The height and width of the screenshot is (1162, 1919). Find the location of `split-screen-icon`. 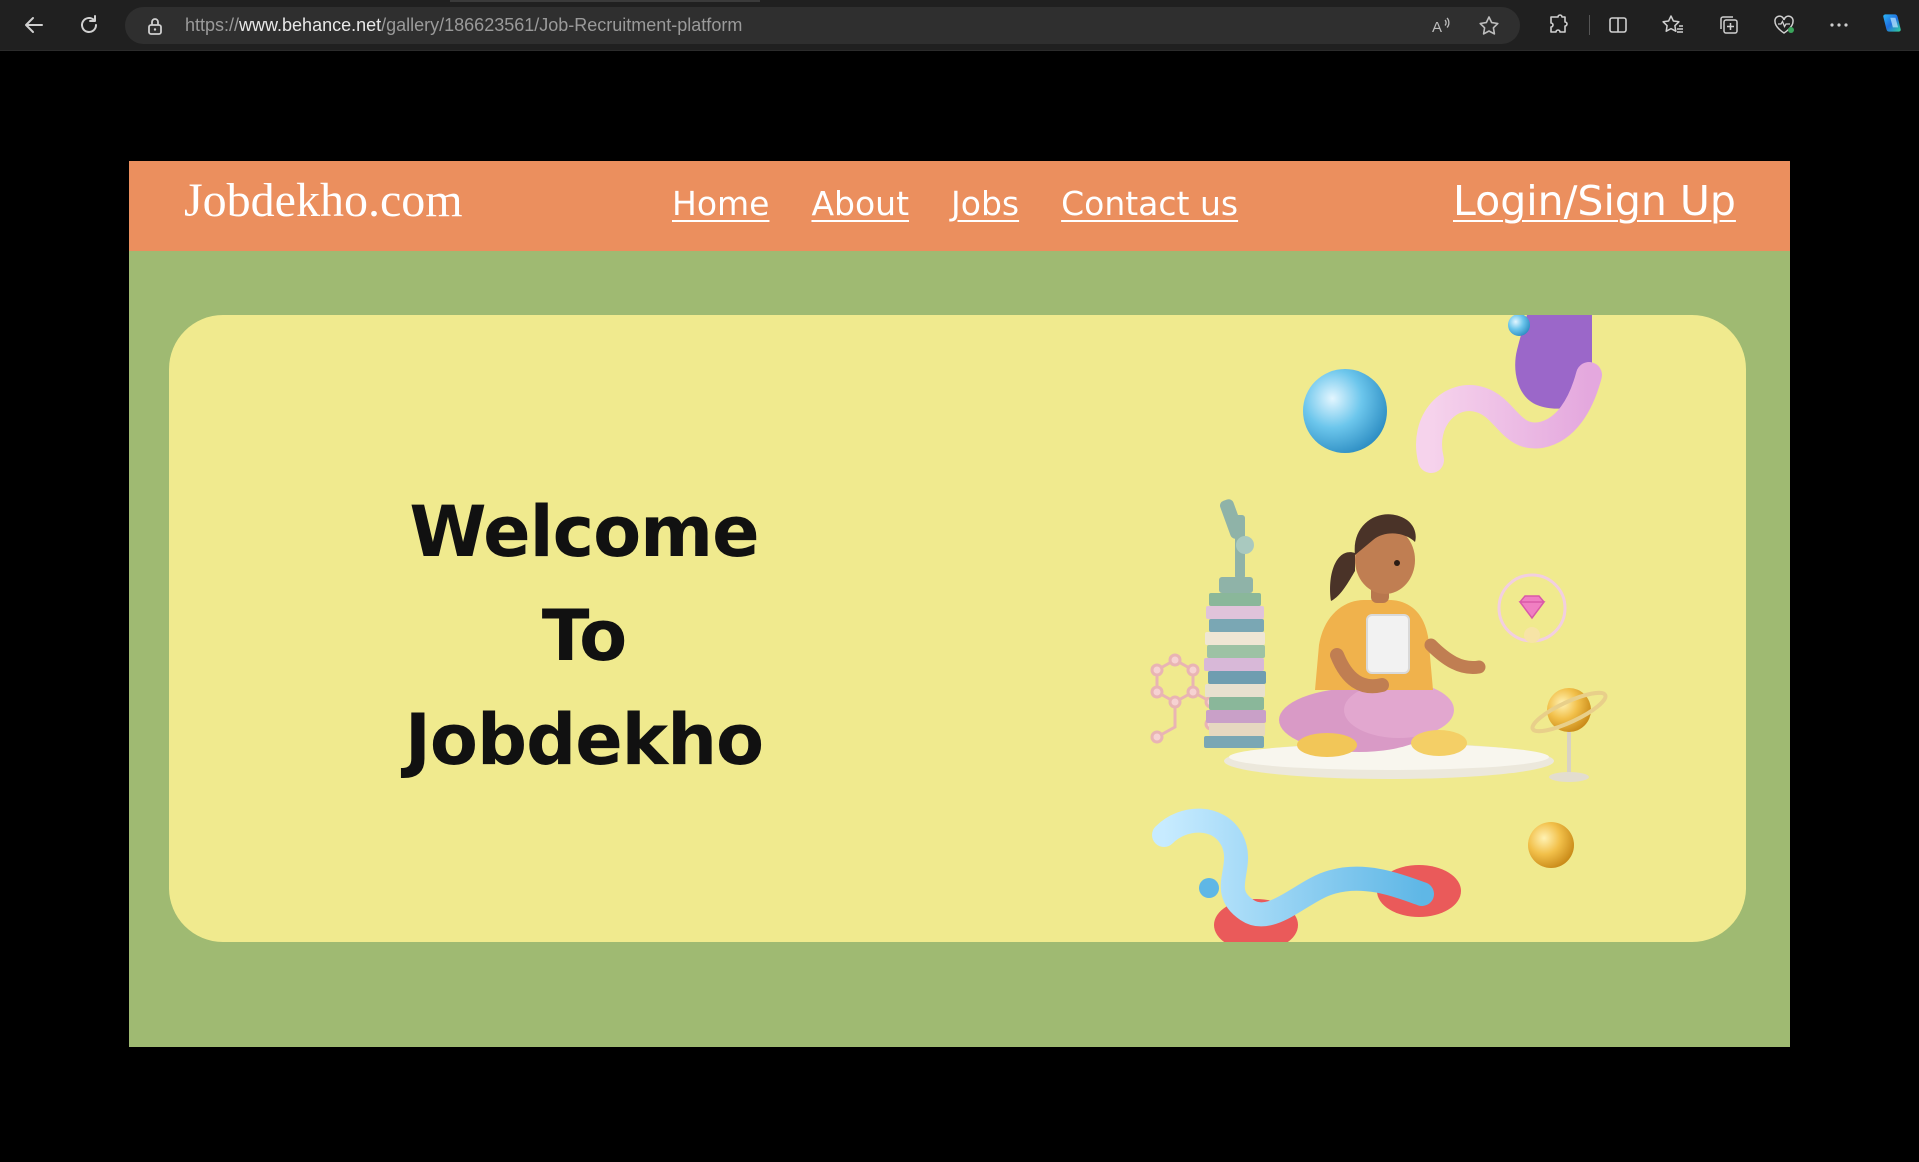

split-screen-icon is located at coordinates (1618, 25).